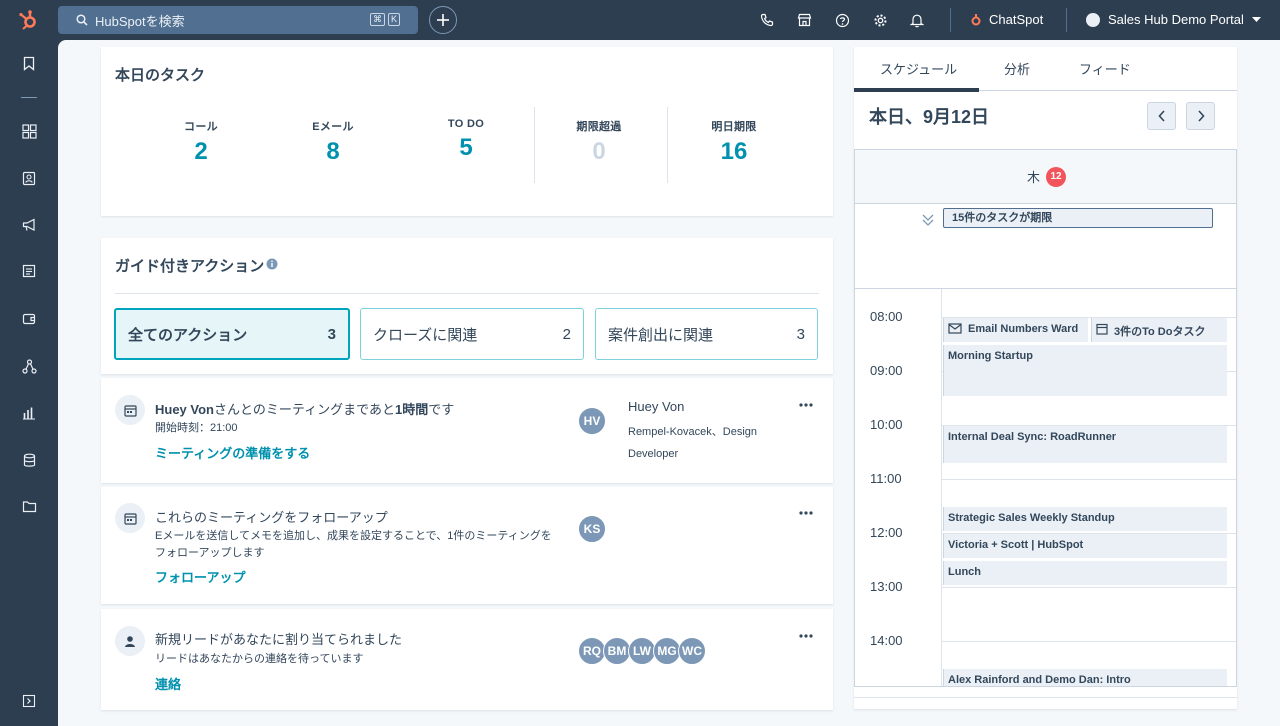 The width and height of the screenshot is (1280, 726). Describe the element at coordinates (168, 683) in the screenshot. I see `contact-link: 連絡` at that location.